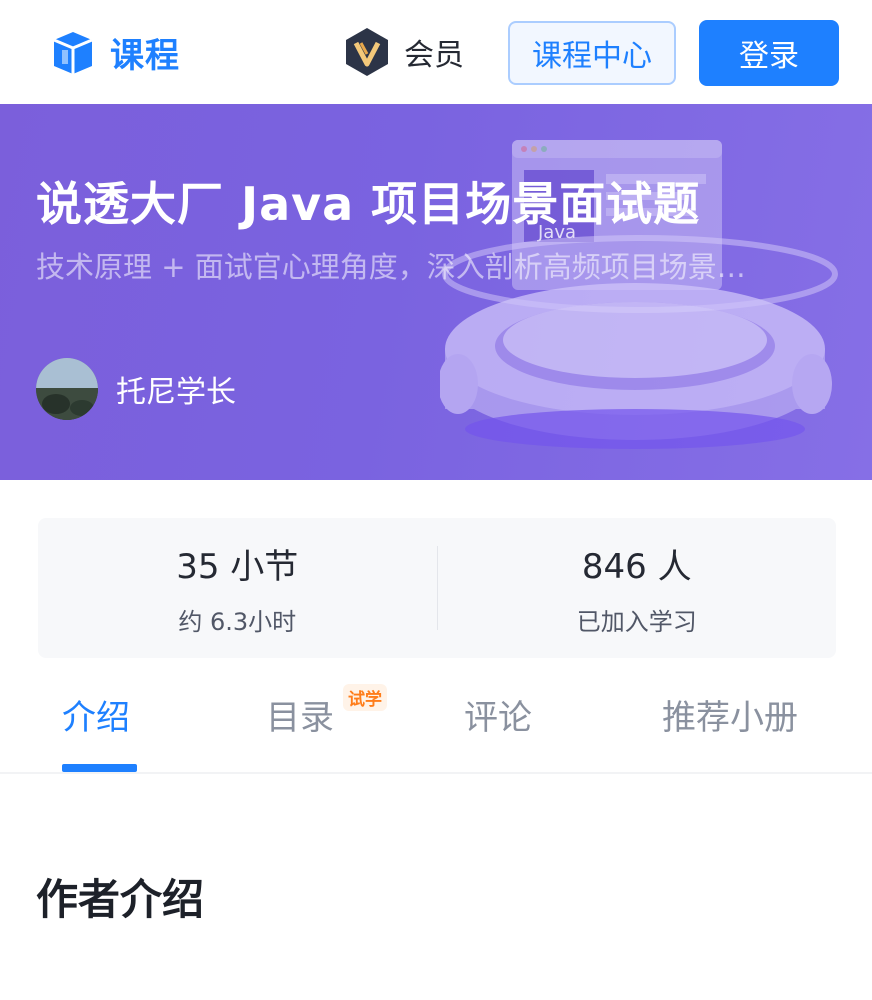 The image size is (872, 1000). I want to click on learners-stat: 846 人 已加入学习, so click(637, 588).